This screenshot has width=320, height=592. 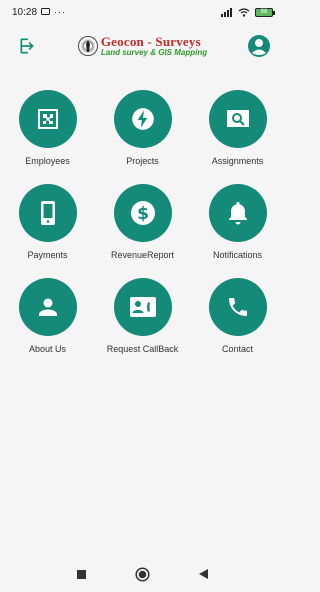 I want to click on recents-icon, so click(x=81, y=574).